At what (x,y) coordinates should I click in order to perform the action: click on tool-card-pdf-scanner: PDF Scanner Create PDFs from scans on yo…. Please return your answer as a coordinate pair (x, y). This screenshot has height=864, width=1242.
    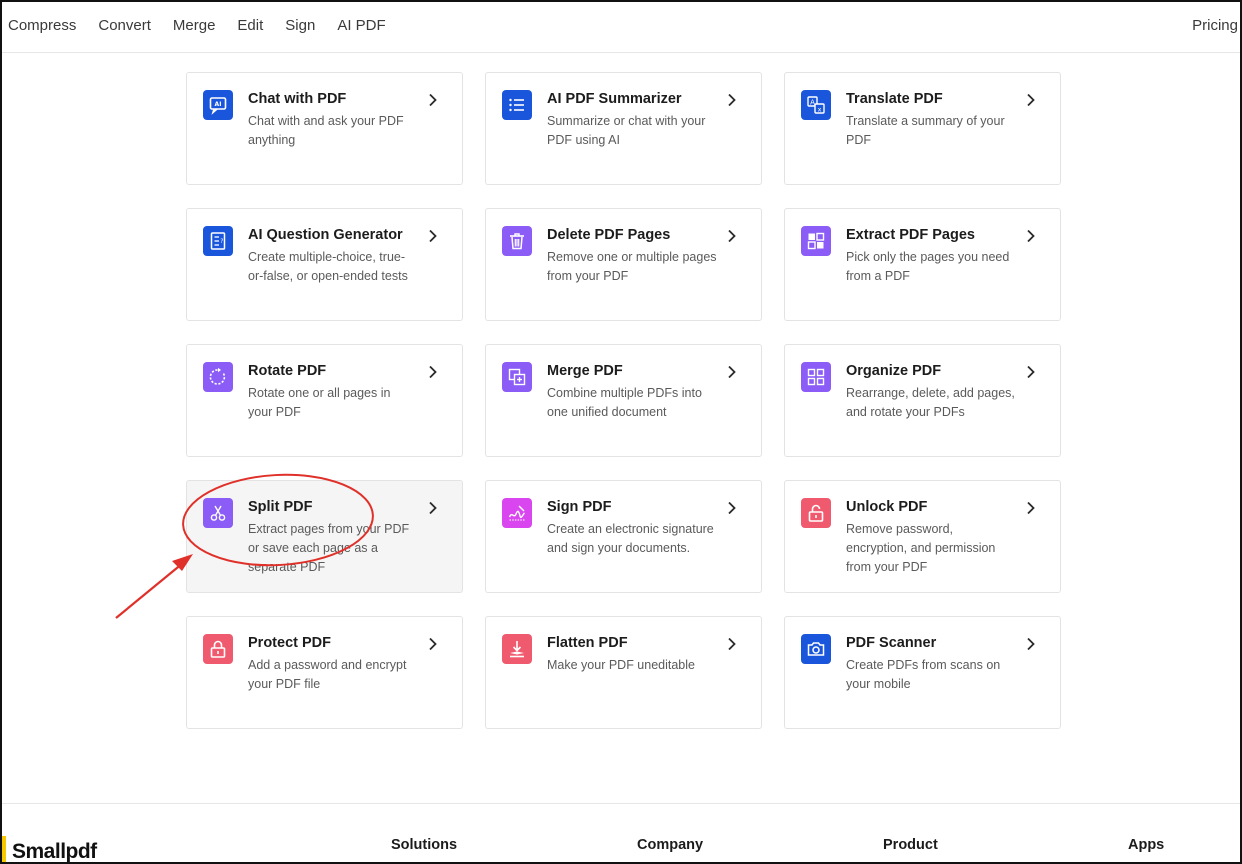
    Looking at the image, I should click on (922, 672).